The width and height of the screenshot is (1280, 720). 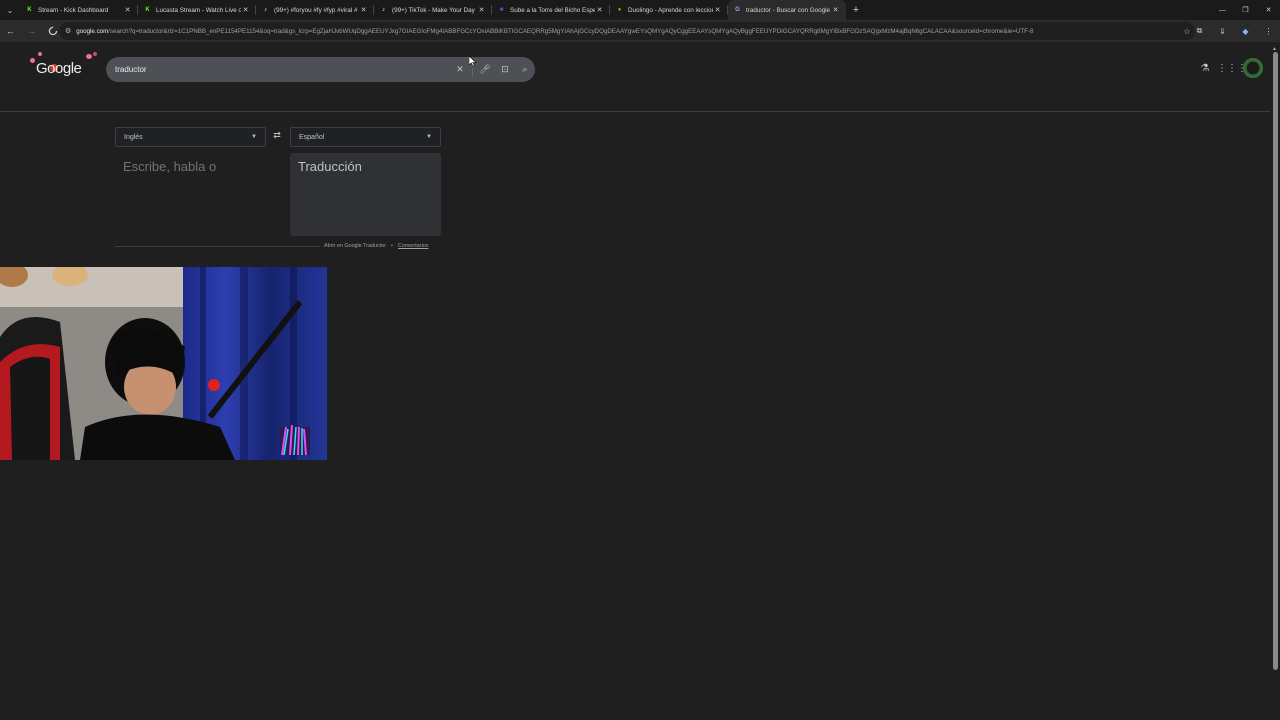 I want to click on minimize-icon: —, so click(x=1222, y=10).